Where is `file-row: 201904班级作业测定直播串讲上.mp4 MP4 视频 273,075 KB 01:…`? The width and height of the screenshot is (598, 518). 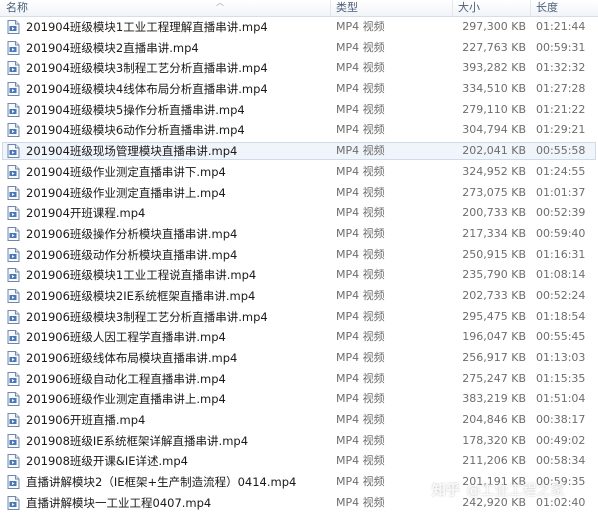
file-row: 201904班级作业测定直播串讲上.mp4 MP4 视频 273,075 KB 01:… is located at coordinates (299, 193).